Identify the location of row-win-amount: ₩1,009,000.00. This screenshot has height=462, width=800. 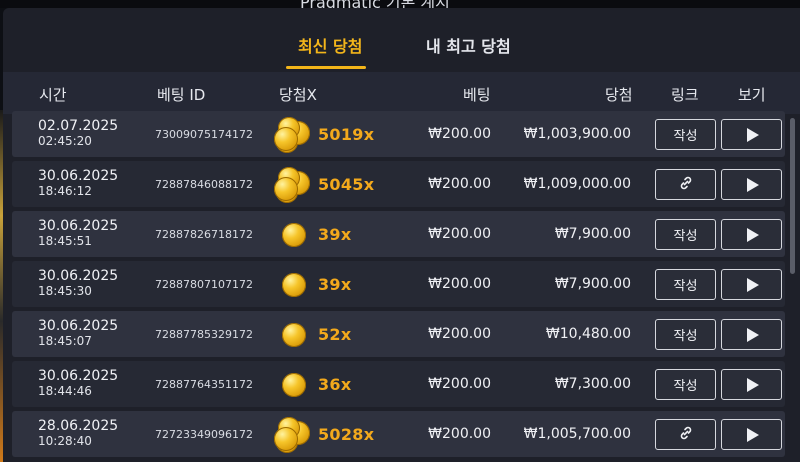
(577, 184).